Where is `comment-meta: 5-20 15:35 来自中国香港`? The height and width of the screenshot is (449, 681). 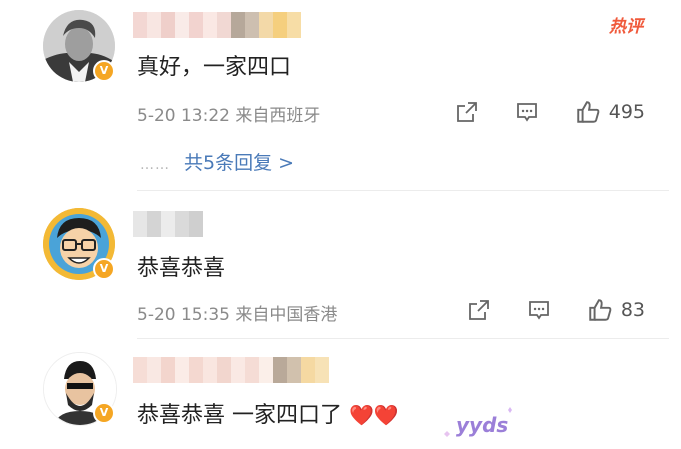
comment-meta: 5-20 15:35 来自中国香港 is located at coordinates (237, 315).